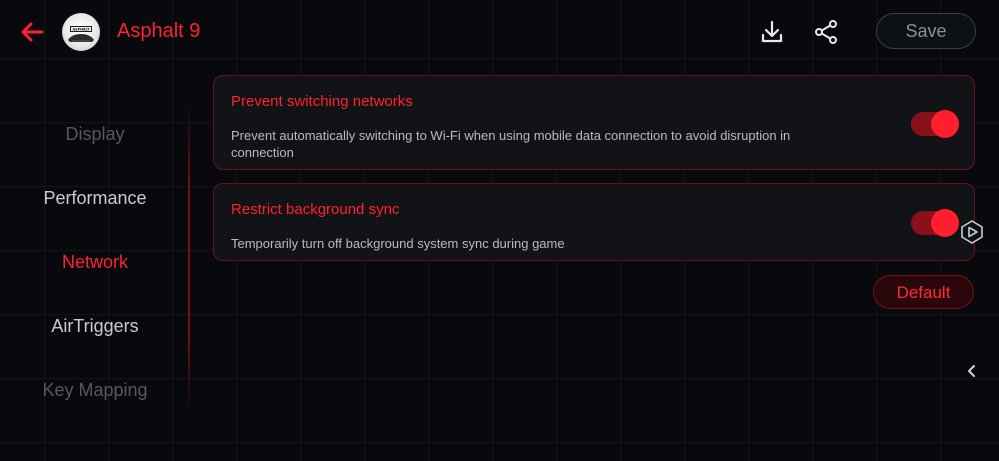 The height and width of the screenshot is (461, 999). I want to click on share-icon, so click(826, 32).